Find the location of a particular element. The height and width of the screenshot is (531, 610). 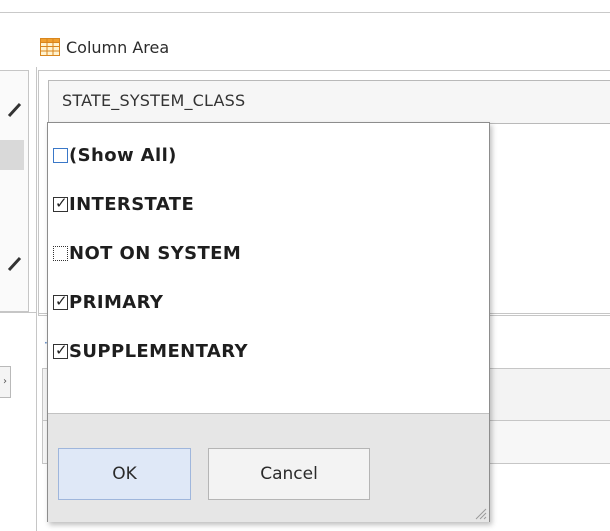

column-area-label: Column Area is located at coordinates (118, 47).